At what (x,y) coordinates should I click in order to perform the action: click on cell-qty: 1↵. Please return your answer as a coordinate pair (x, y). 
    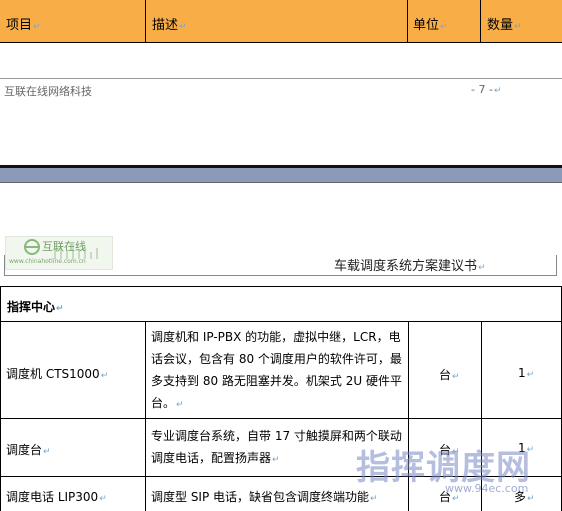
    Looking at the image, I should click on (526, 373).